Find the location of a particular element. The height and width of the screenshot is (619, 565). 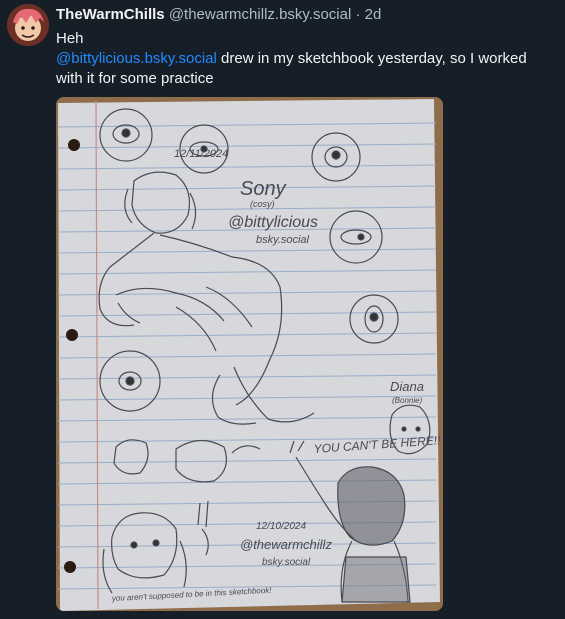

handwriting-handle-2: @thewarmchillz is located at coordinates (286, 544).